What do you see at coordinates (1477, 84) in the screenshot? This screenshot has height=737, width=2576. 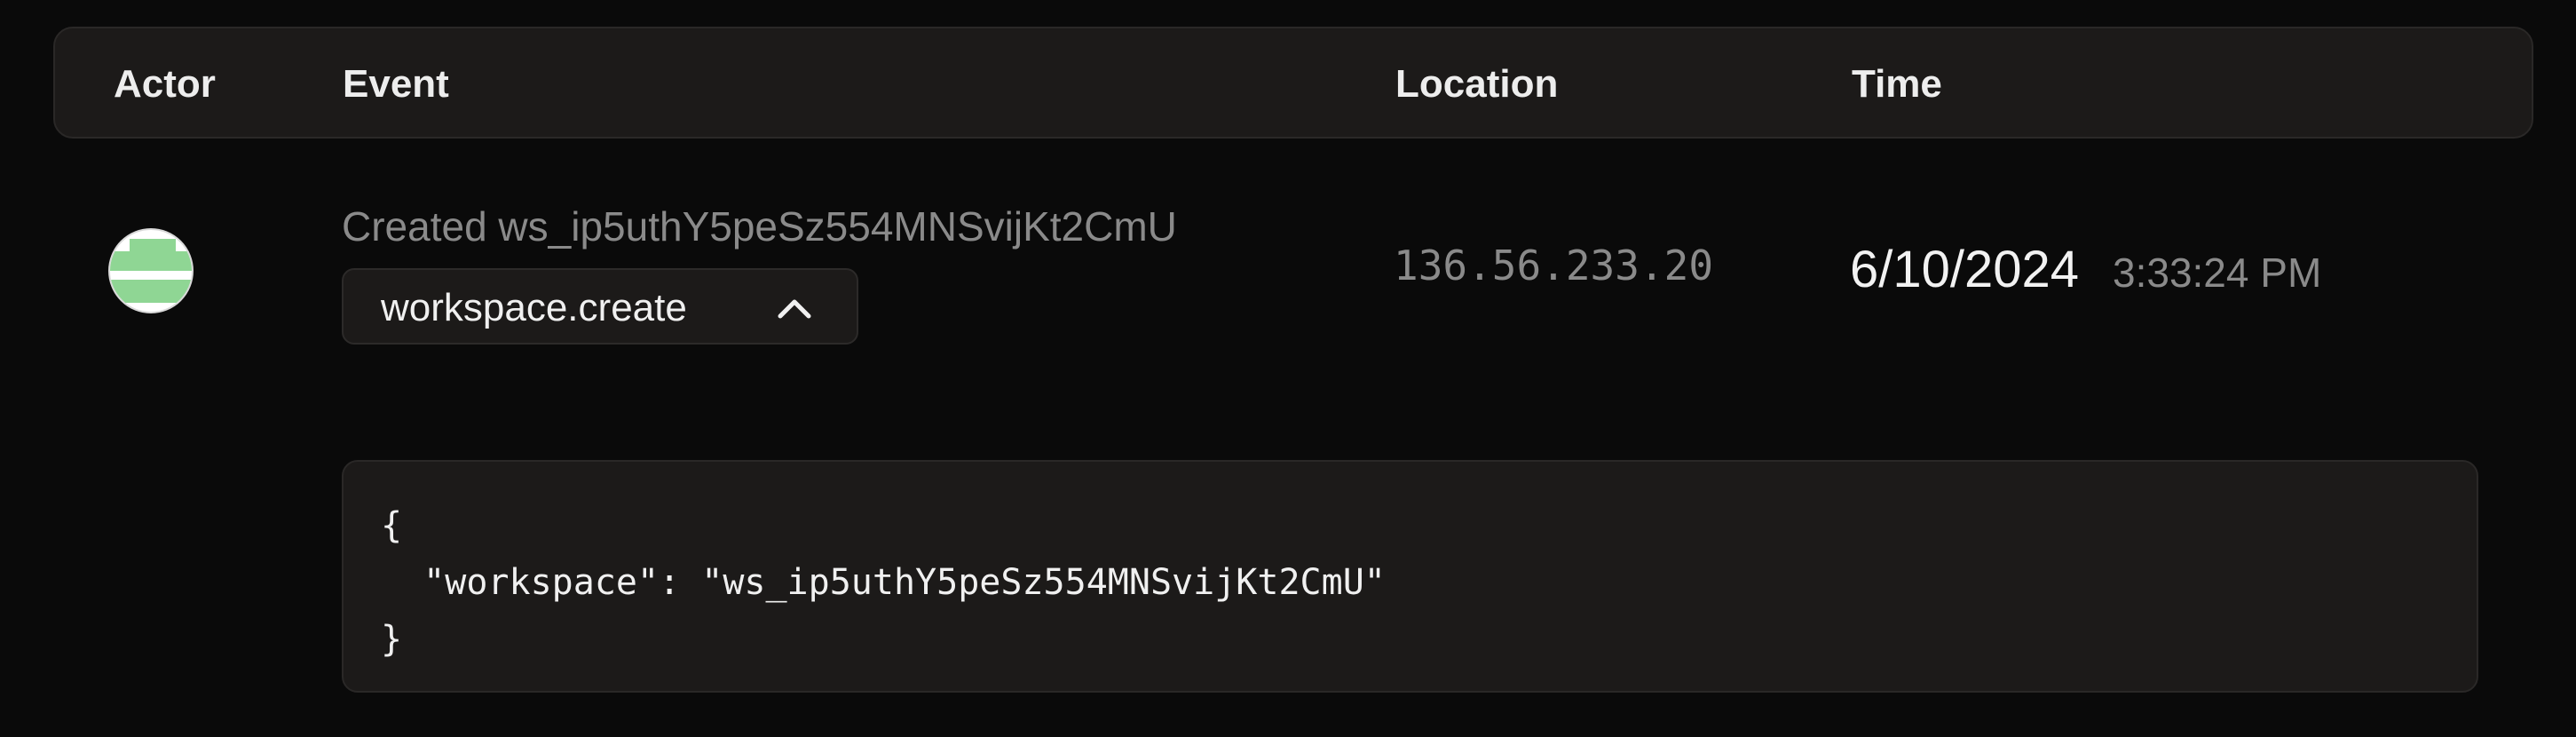 I see `column-header-location: Location` at bounding box center [1477, 84].